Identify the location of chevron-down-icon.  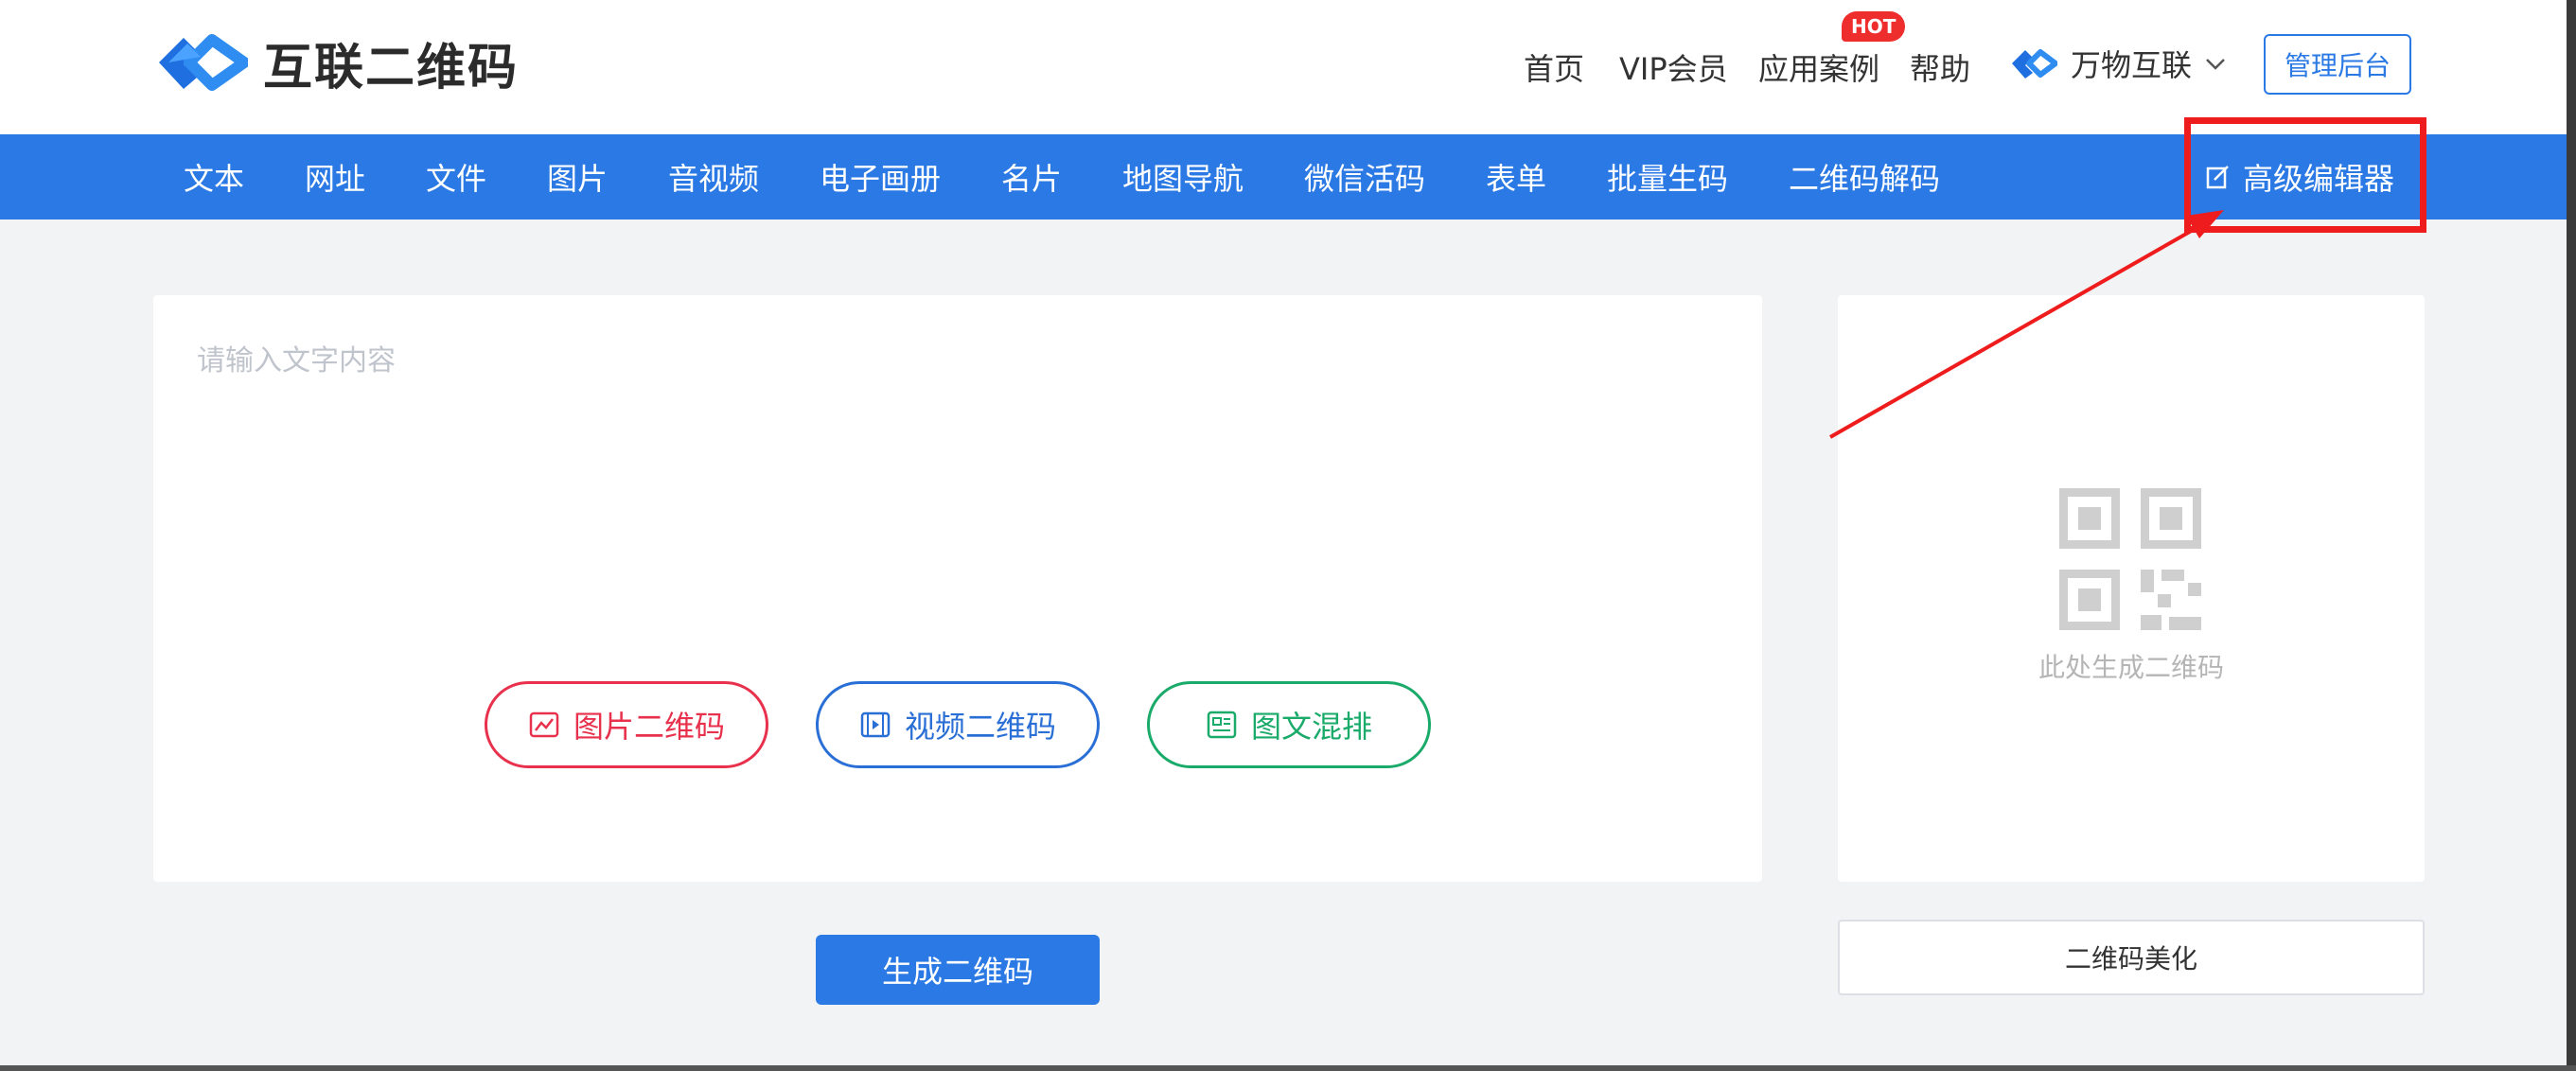
(2215, 64).